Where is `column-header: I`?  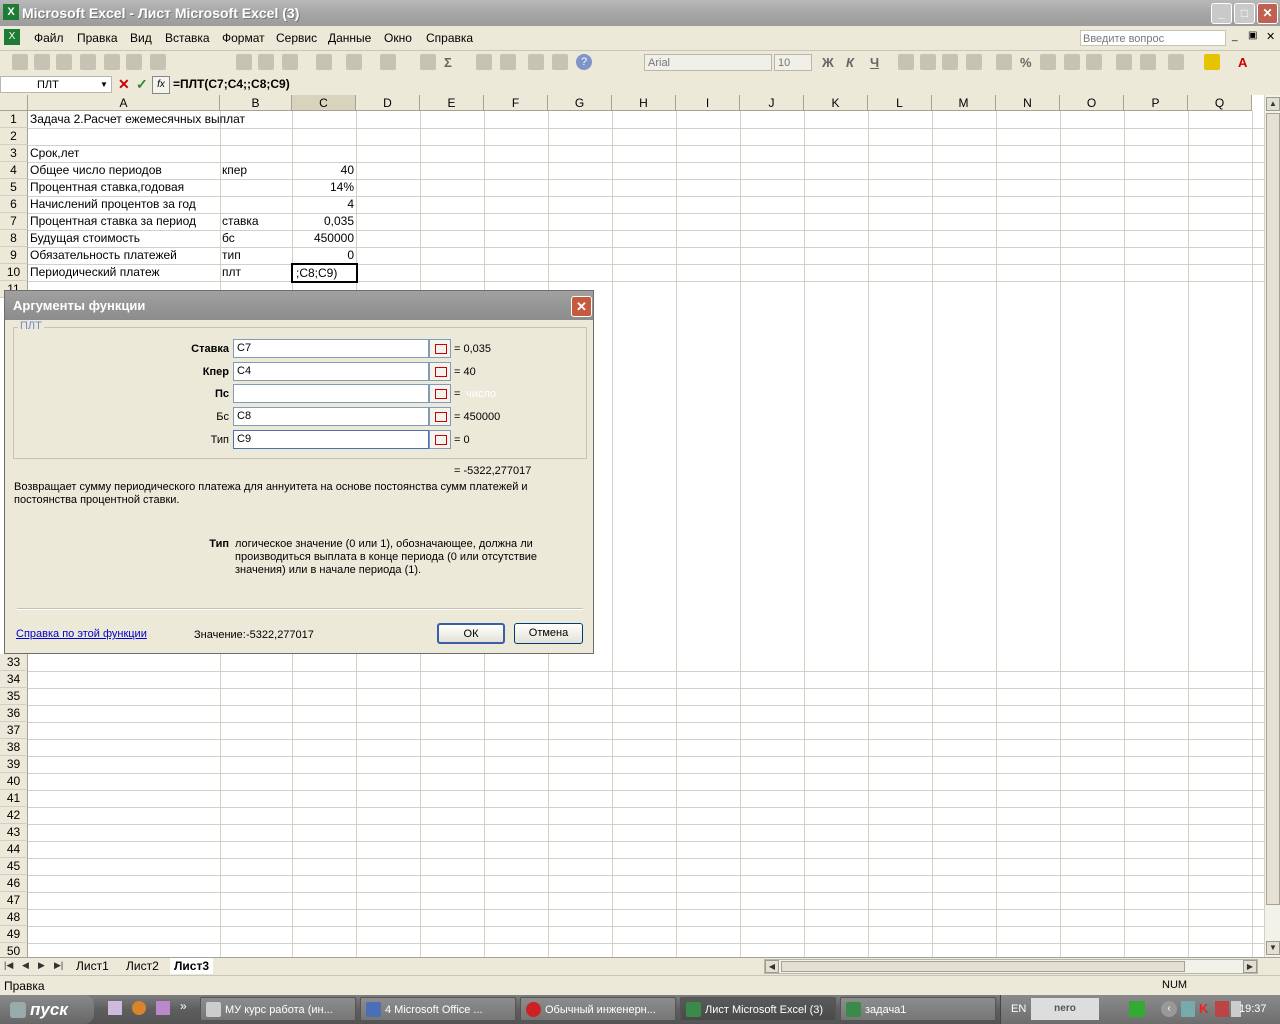 column-header: I is located at coordinates (708, 103).